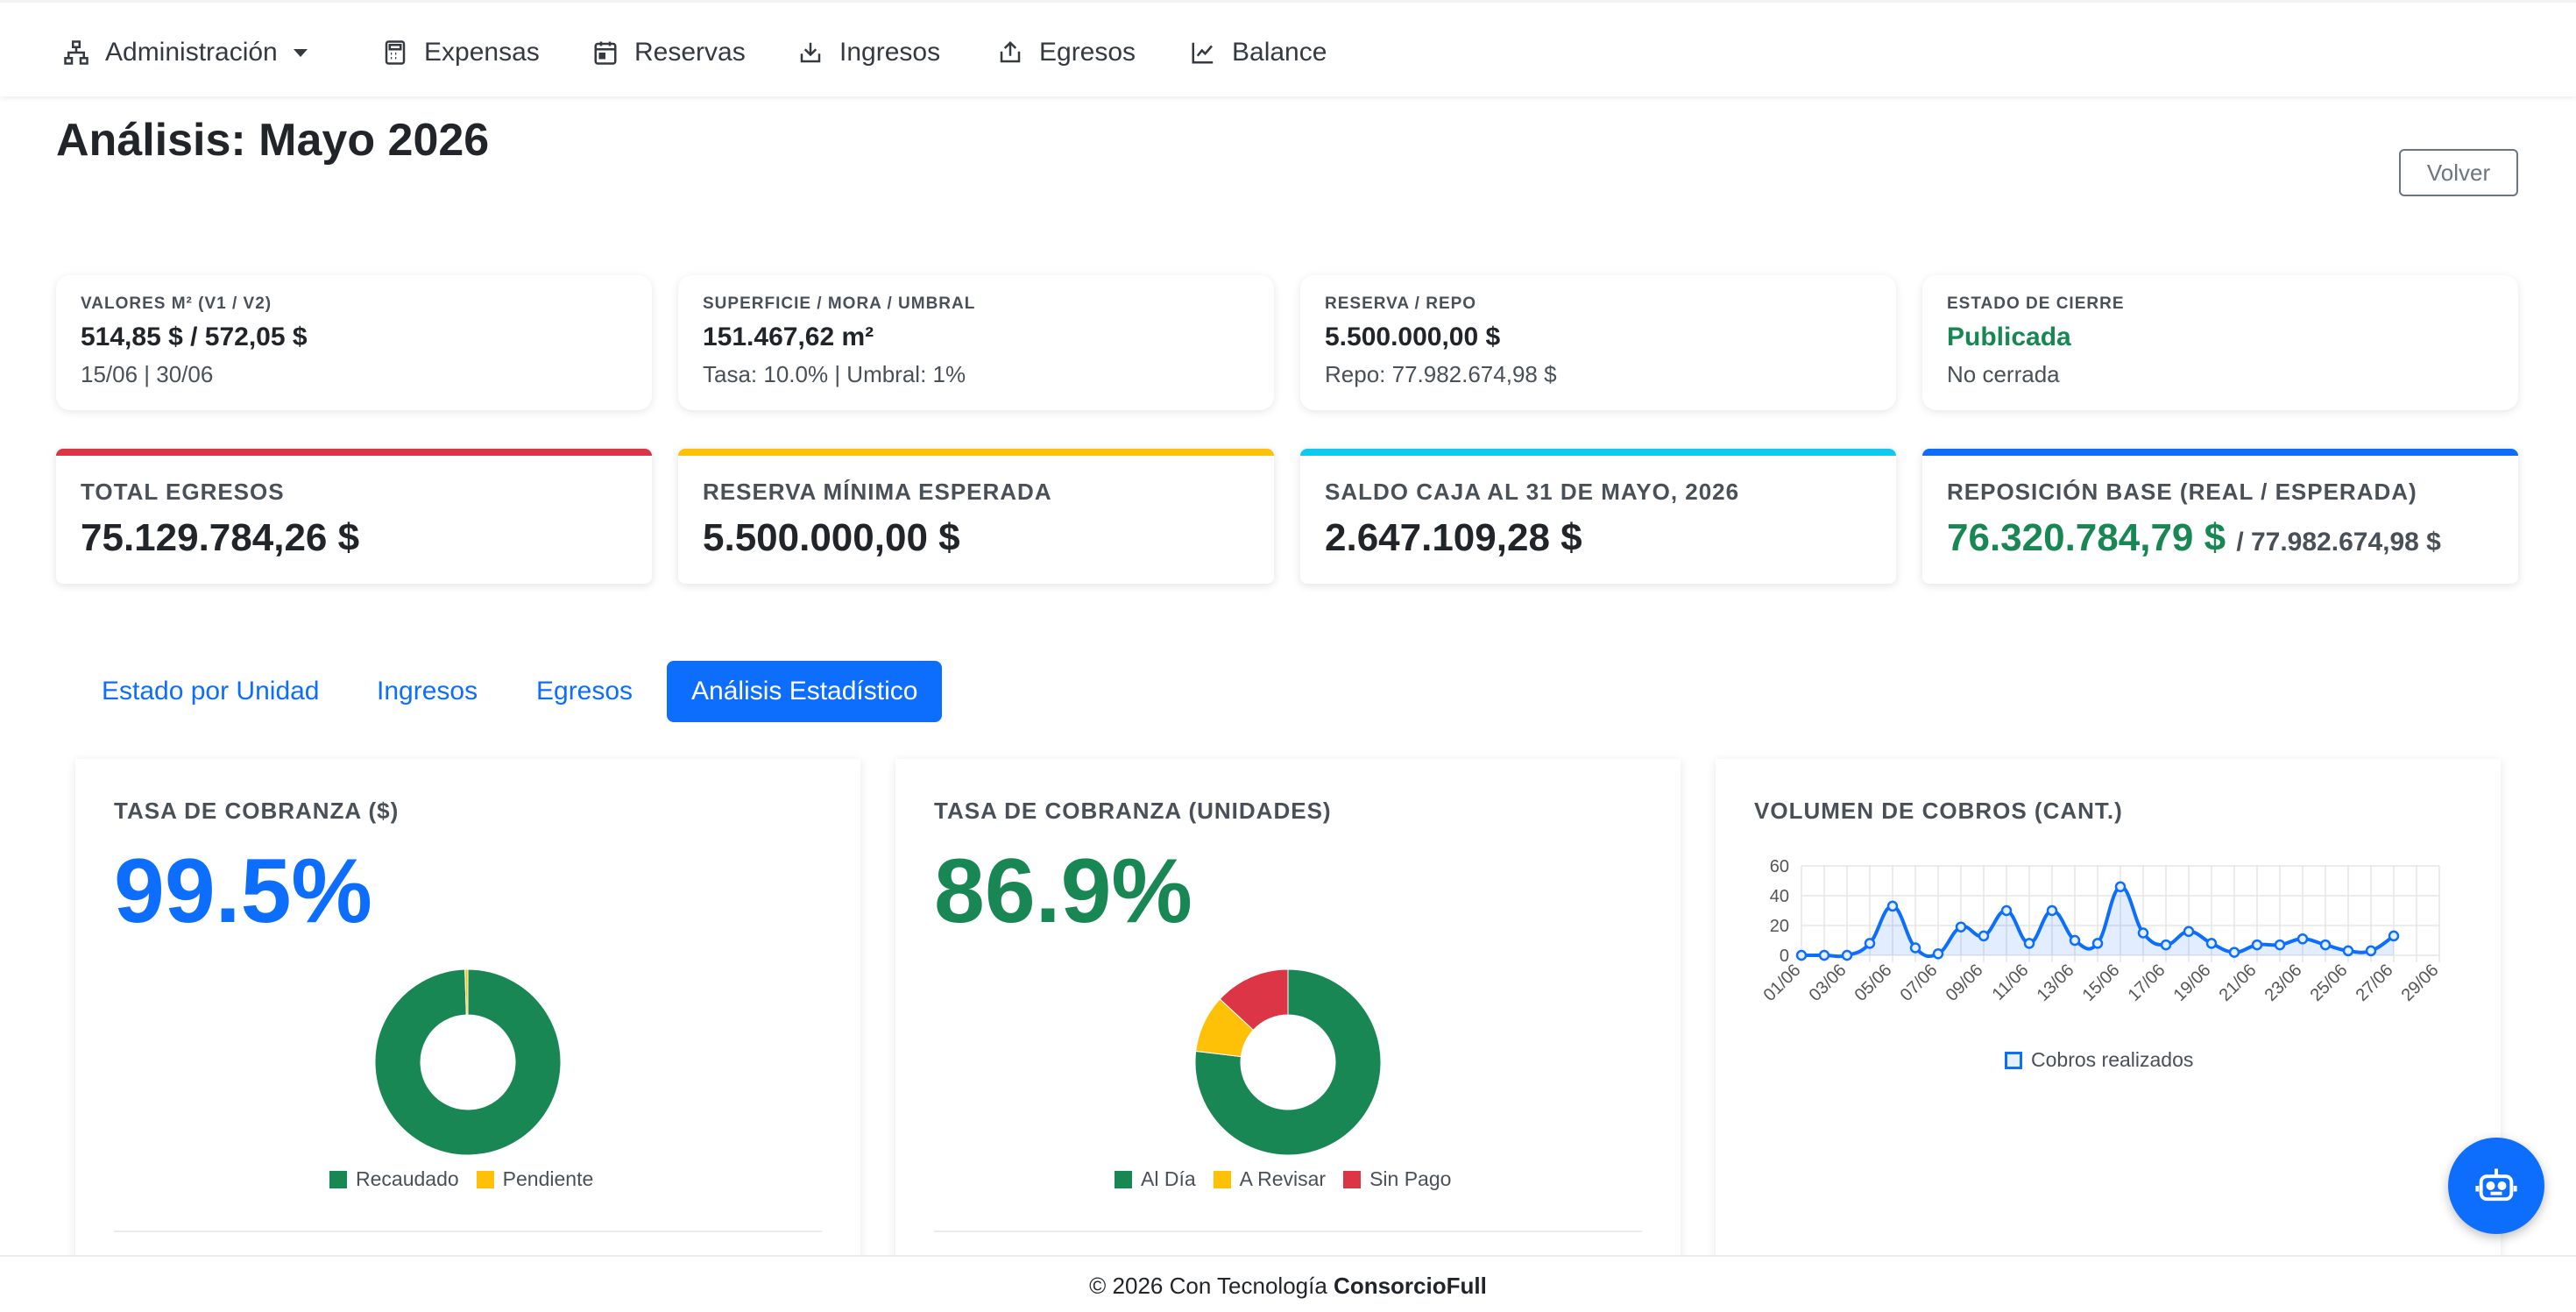 This screenshot has height=1312, width=2576. What do you see at coordinates (805, 692) in the screenshot?
I see `tab-analisis-estadistico: Análisis Estadístico` at bounding box center [805, 692].